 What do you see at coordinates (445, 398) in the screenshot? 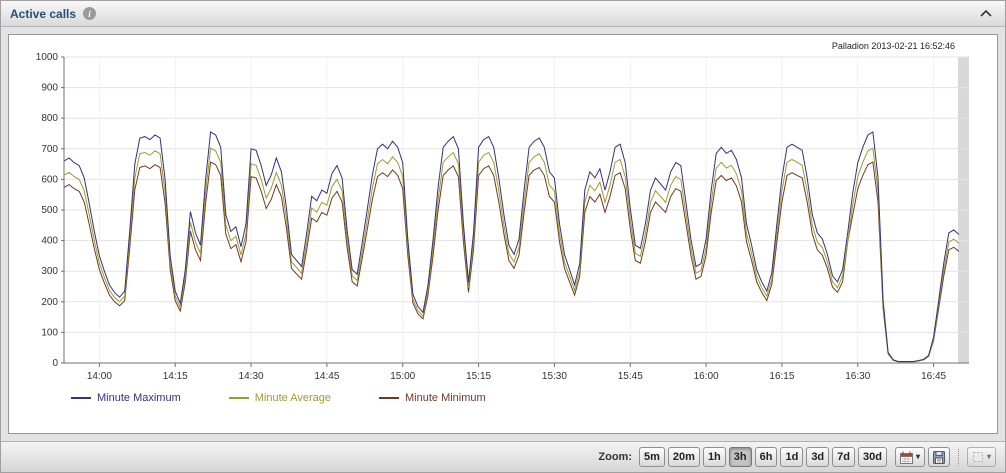
I see `legend-label: Minute Minimum` at bounding box center [445, 398].